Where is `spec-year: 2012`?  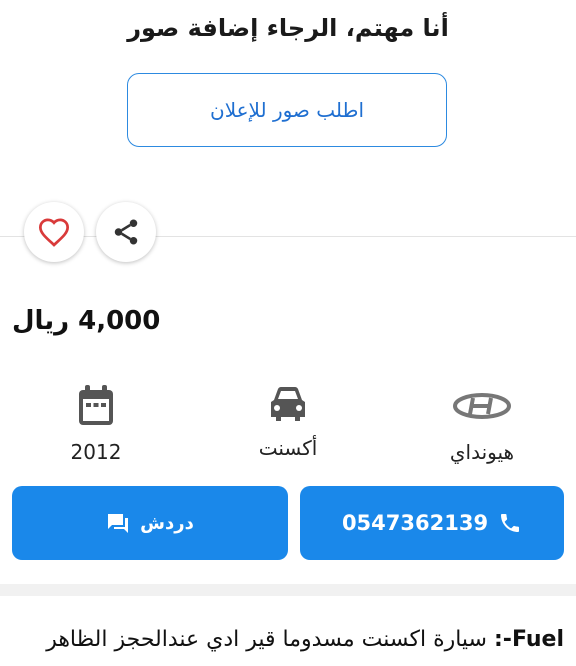
spec-year: 2012 is located at coordinates (96, 424).